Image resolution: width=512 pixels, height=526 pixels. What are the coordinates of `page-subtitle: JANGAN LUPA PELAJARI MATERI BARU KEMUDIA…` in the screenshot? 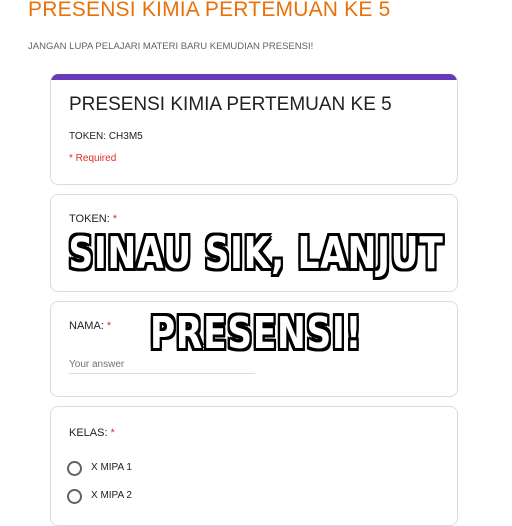 It's located at (171, 46).